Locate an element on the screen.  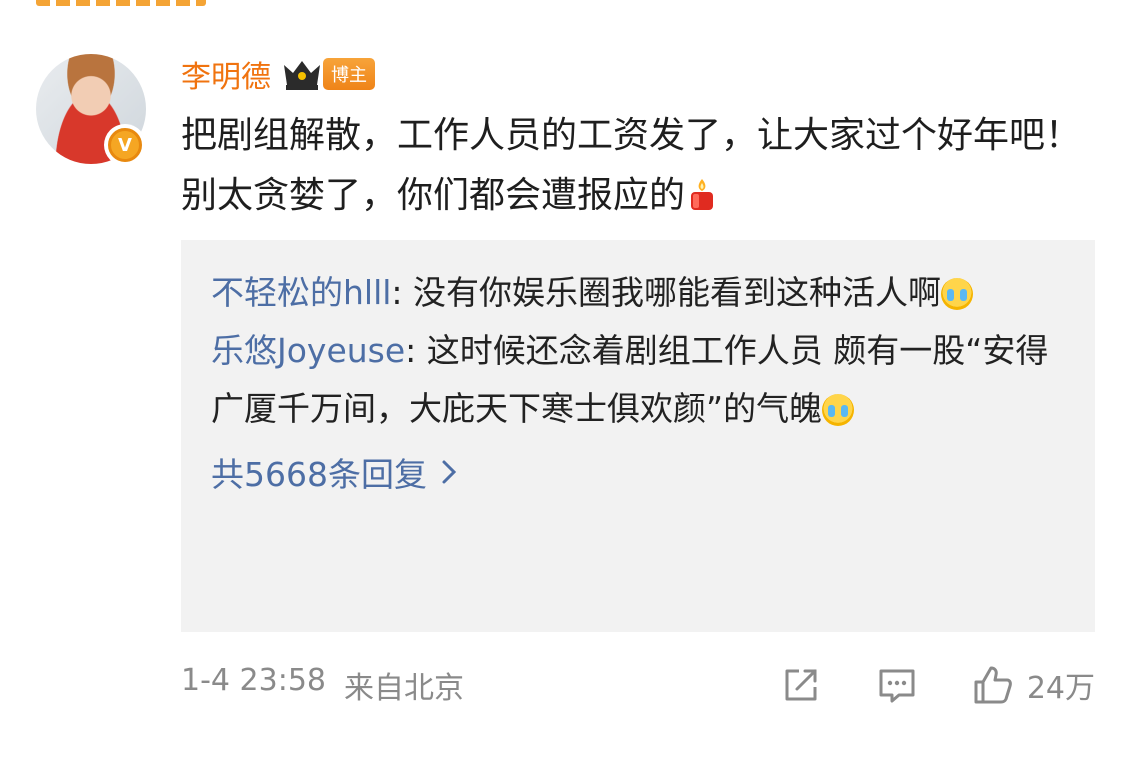
post-location: 来自北京 is located at coordinates (404, 688).